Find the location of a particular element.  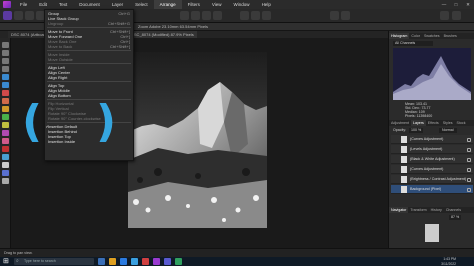

text-tool-icon is located at coordinates (5, 165).